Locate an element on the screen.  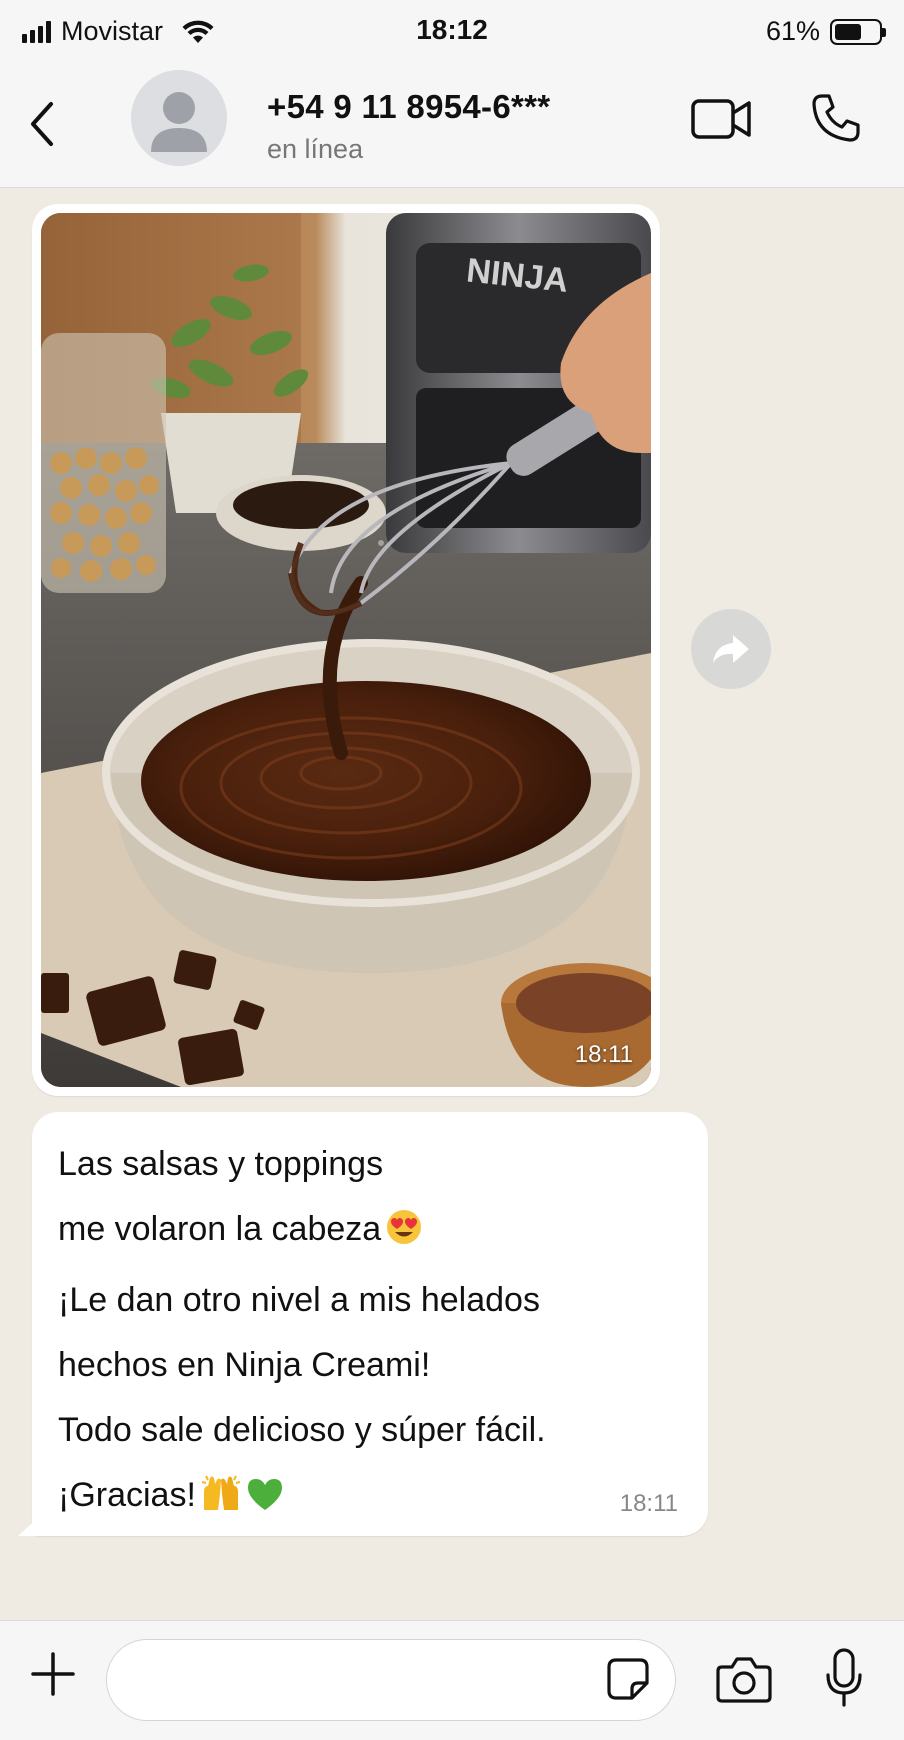
green-heart-emoji is located at coordinates (265, 1501).